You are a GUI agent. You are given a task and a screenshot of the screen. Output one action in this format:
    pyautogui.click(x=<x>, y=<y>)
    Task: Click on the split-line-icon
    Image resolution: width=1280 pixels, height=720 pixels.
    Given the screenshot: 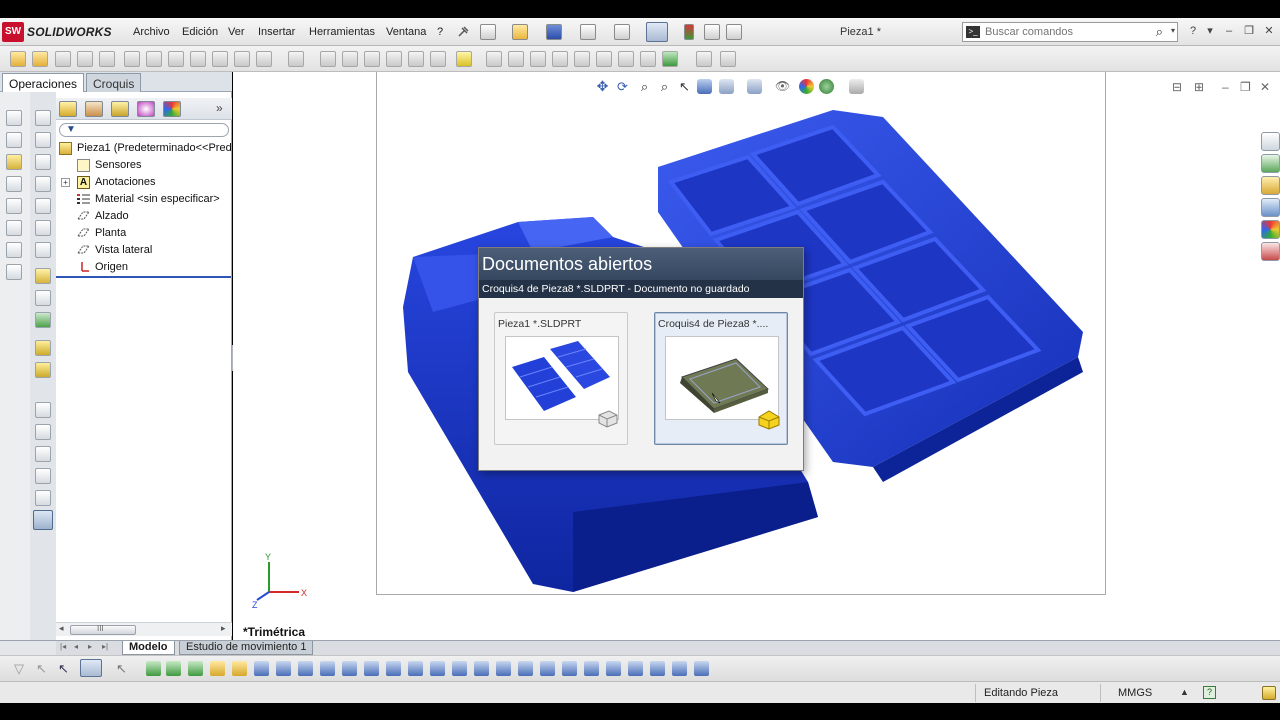 What is the action you would take?
    pyautogui.click(x=516, y=59)
    